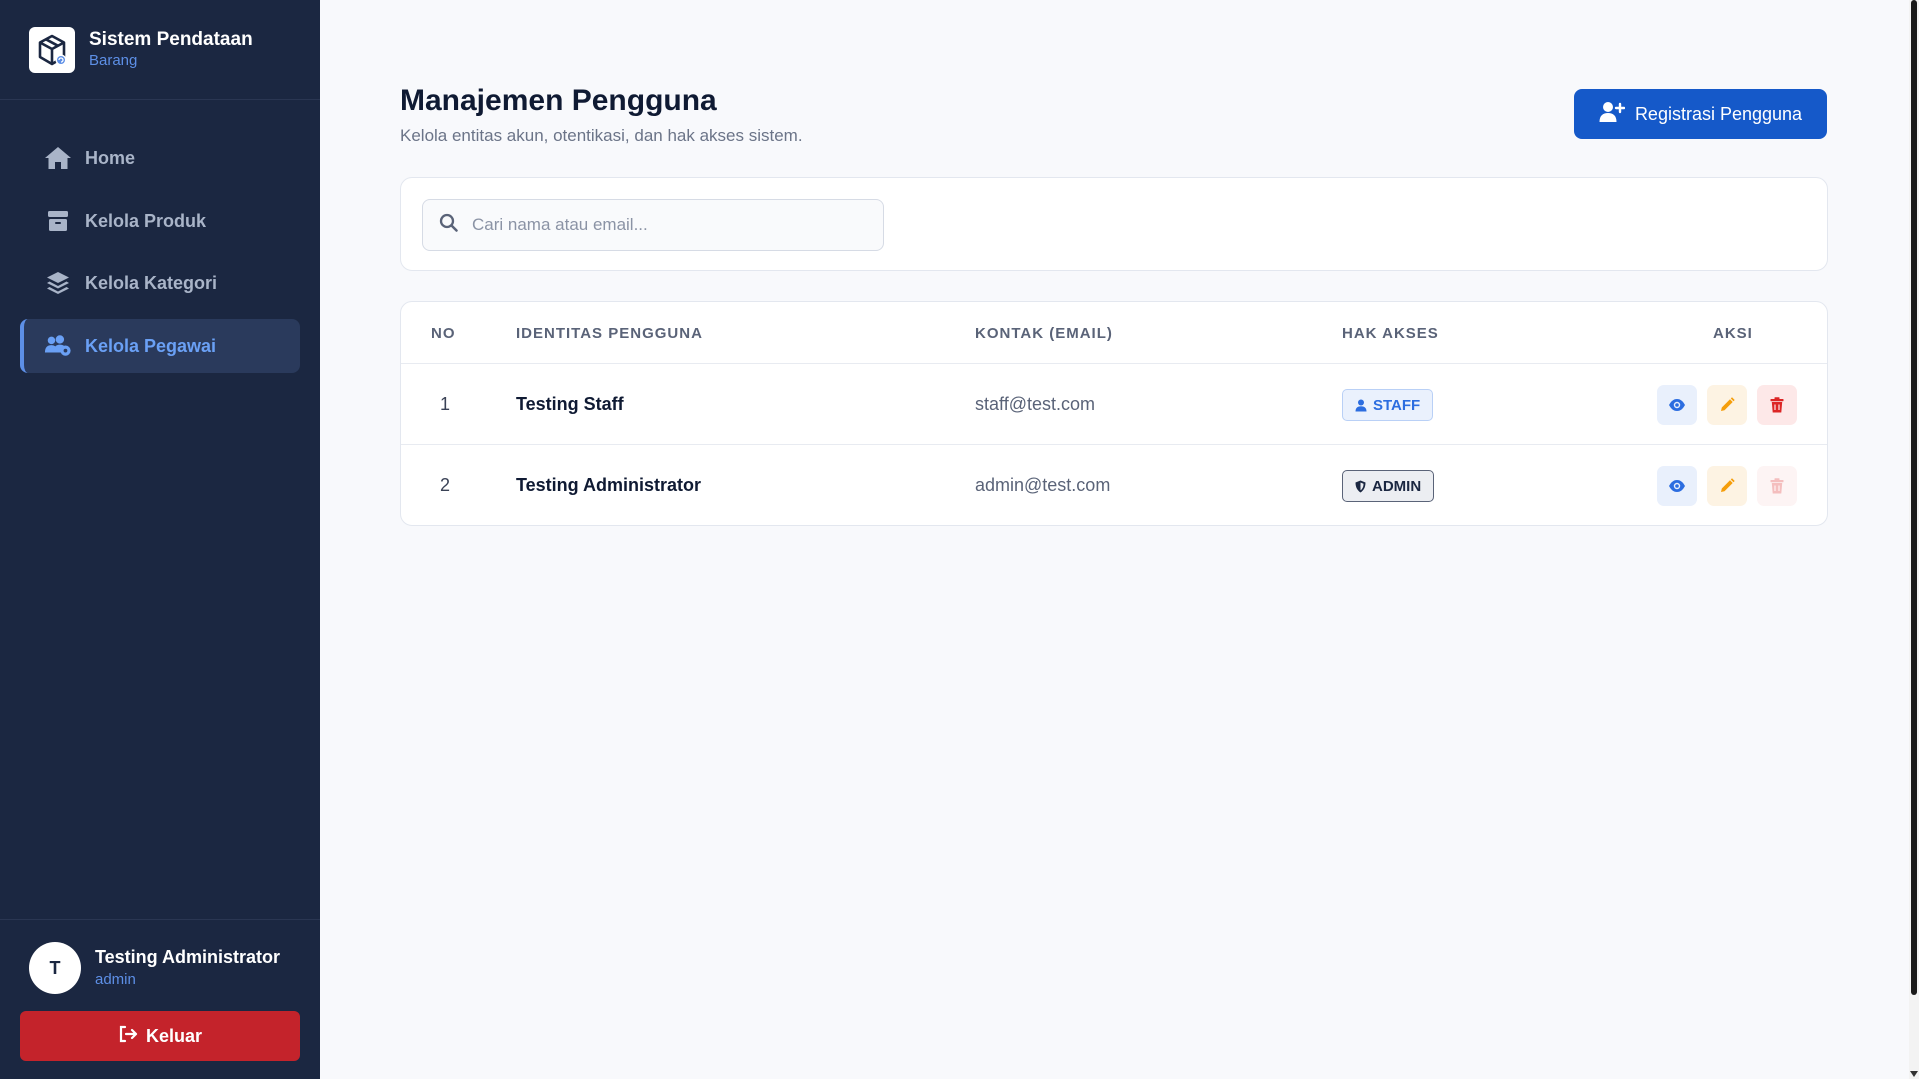 Image resolution: width=1919 pixels, height=1079 pixels. I want to click on search-icon, so click(448, 225).